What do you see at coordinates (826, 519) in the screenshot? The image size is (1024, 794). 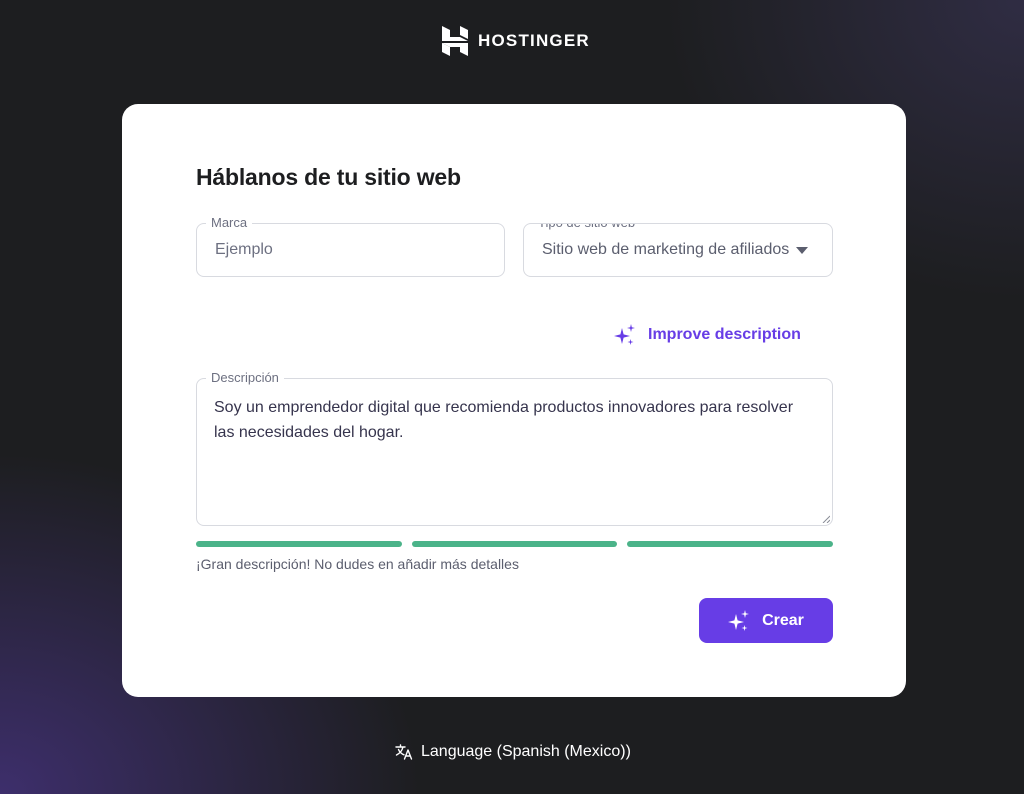 I see `resize-handle-icon` at bounding box center [826, 519].